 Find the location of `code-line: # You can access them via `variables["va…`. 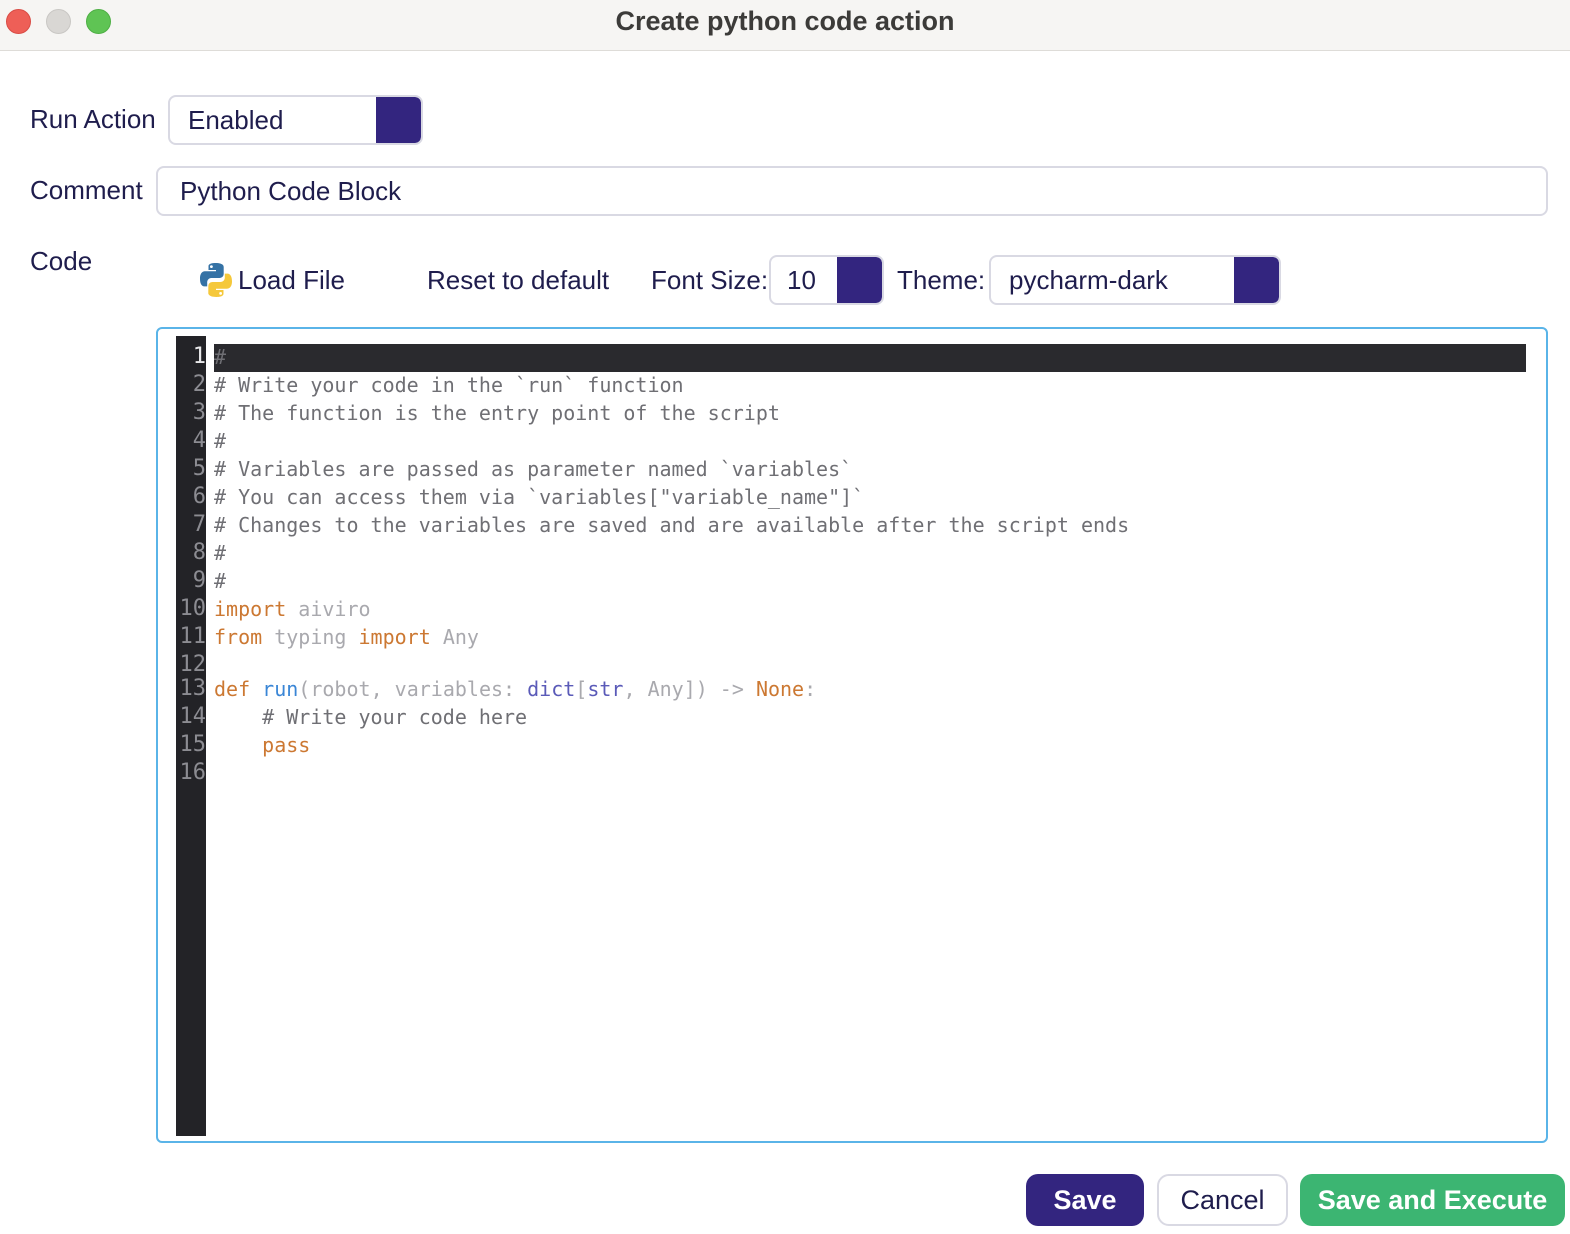

code-line: # You can access them via `variables["va… is located at coordinates (539, 497).